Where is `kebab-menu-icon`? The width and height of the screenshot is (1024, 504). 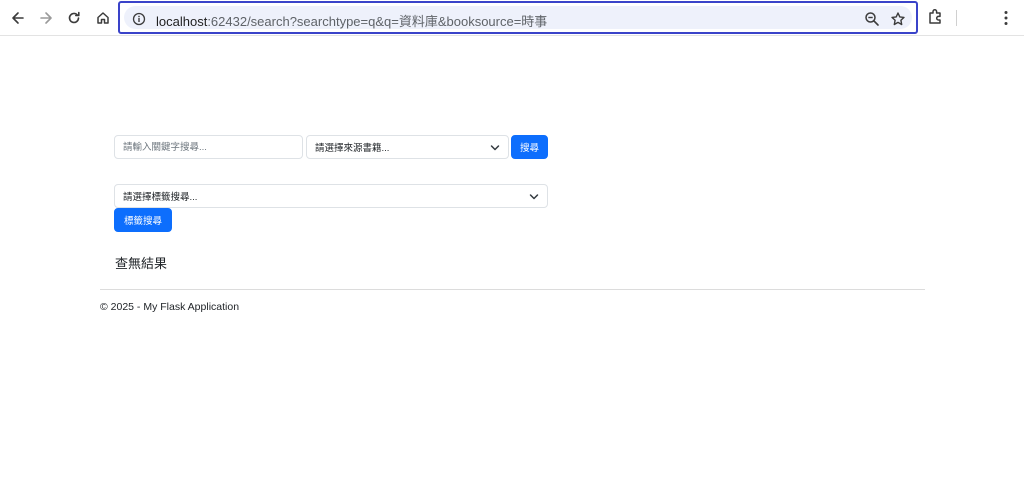 kebab-menu-icon is located at coordinates (1006, 18).